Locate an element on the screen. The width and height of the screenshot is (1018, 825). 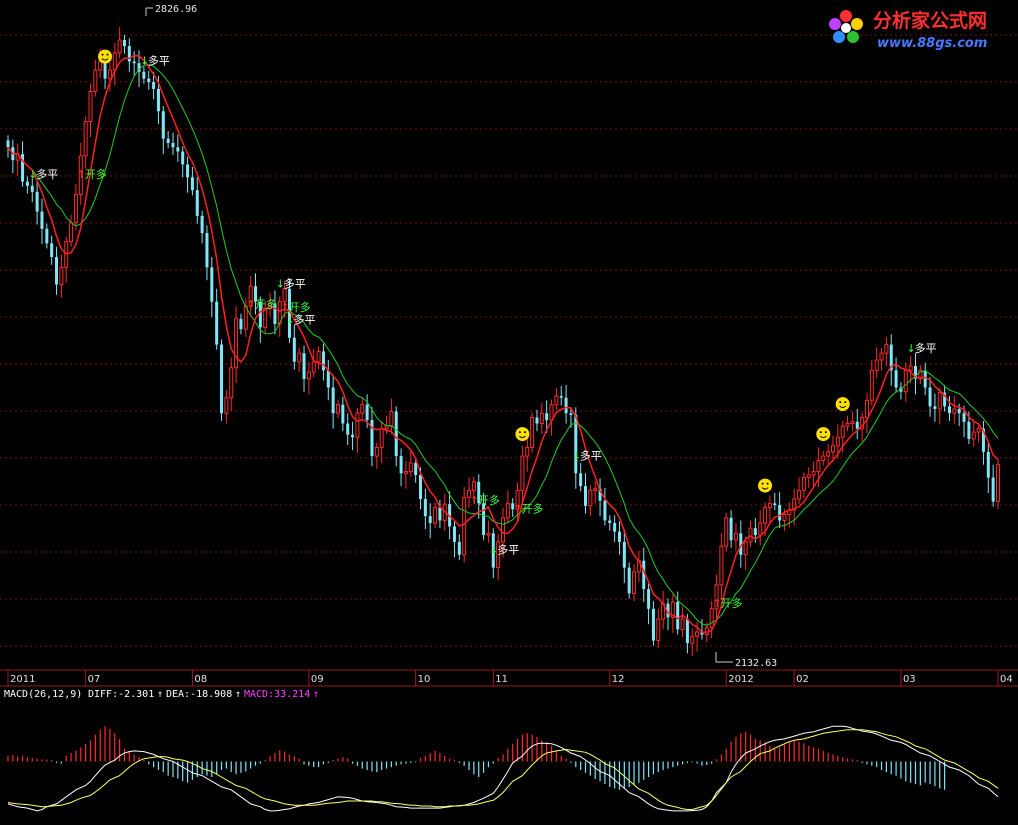
smiley-face is located at coordinates (522, 434).